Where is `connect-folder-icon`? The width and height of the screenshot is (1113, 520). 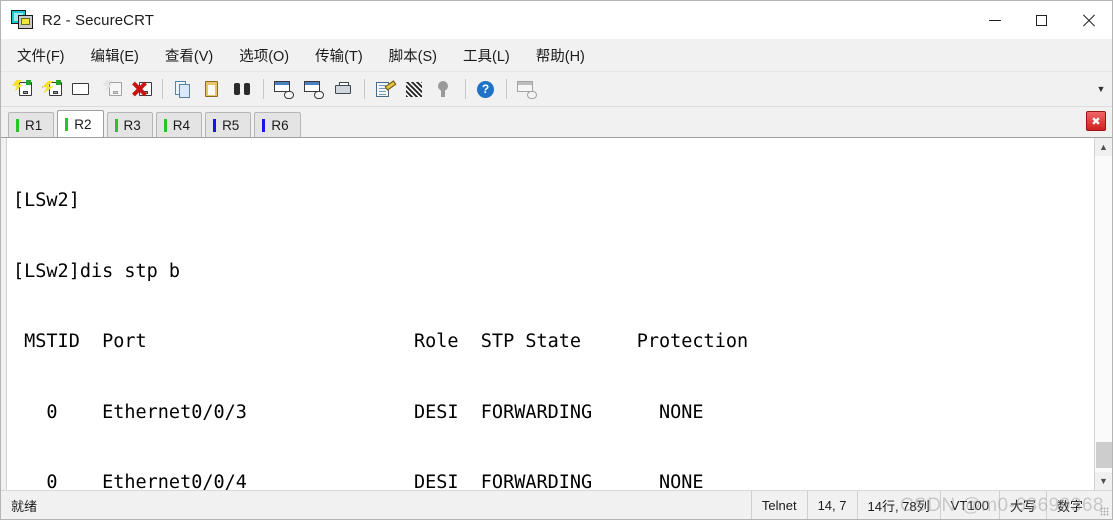 connect-folder-icon is located at coordinates (82, 89).